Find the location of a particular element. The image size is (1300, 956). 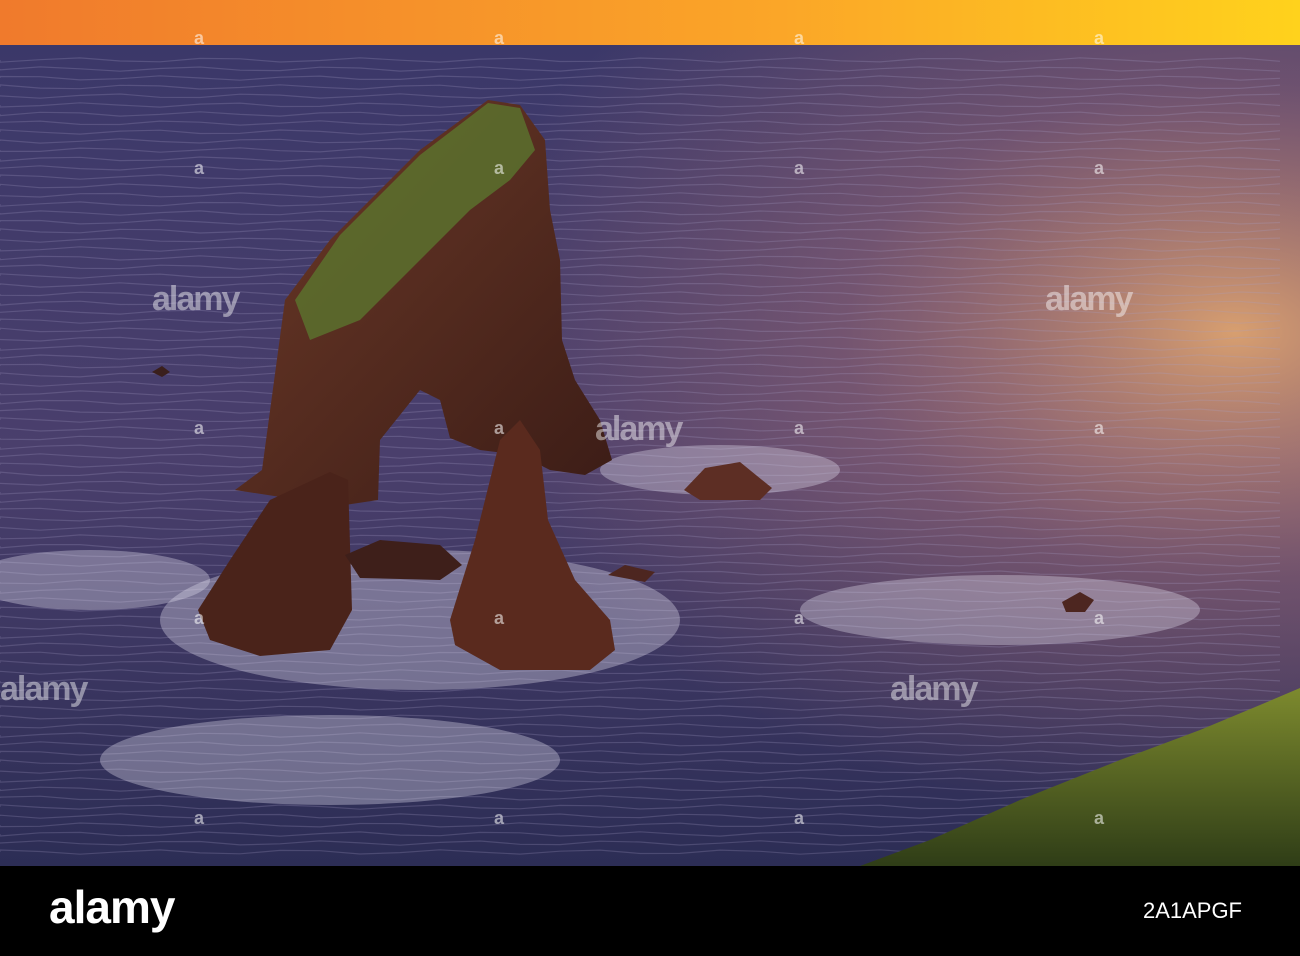

alamy-logo: alamy is located at coordinates (112, 907).